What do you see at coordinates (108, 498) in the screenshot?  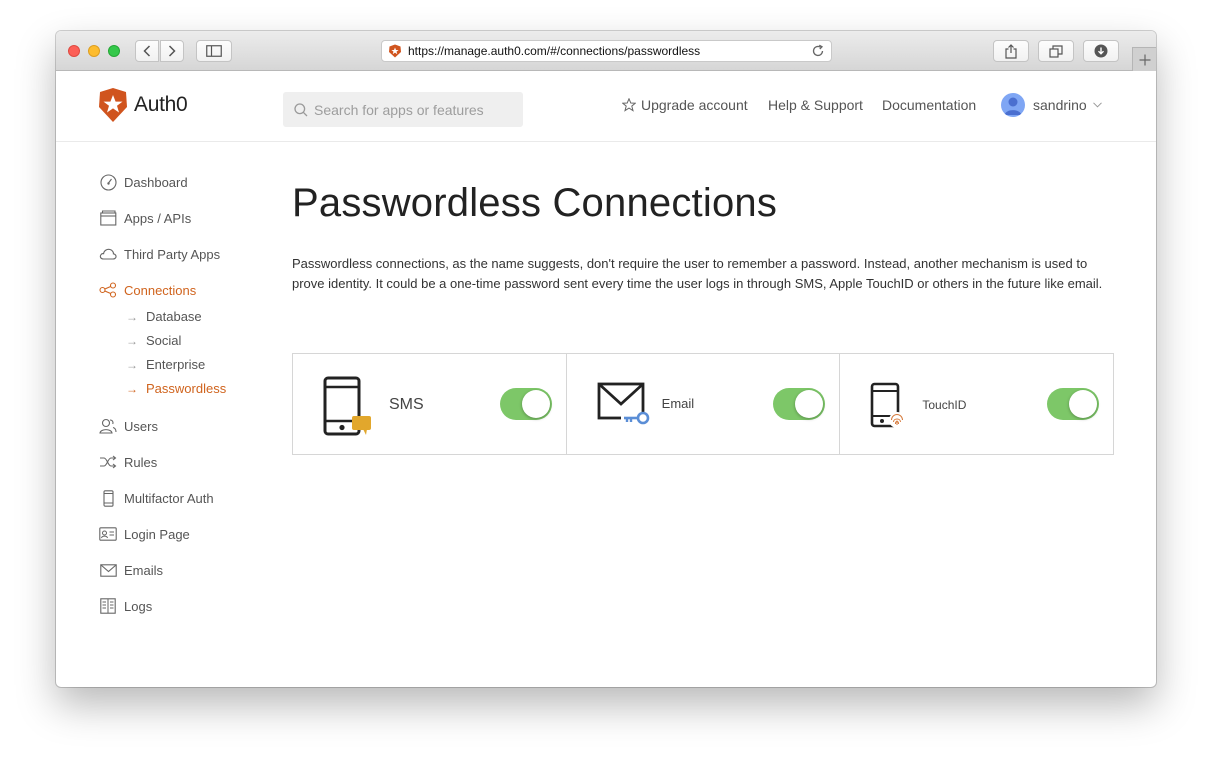 I see `phone-icon` at bounding box center [108, 498].